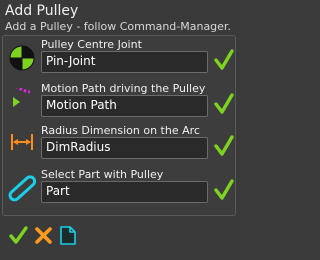 The width and height of the screenshot is (320, 260). What do you see at coordinates (43, 235) in the screenshot?
I see `cancel-button` at bounding box center [43, 235].